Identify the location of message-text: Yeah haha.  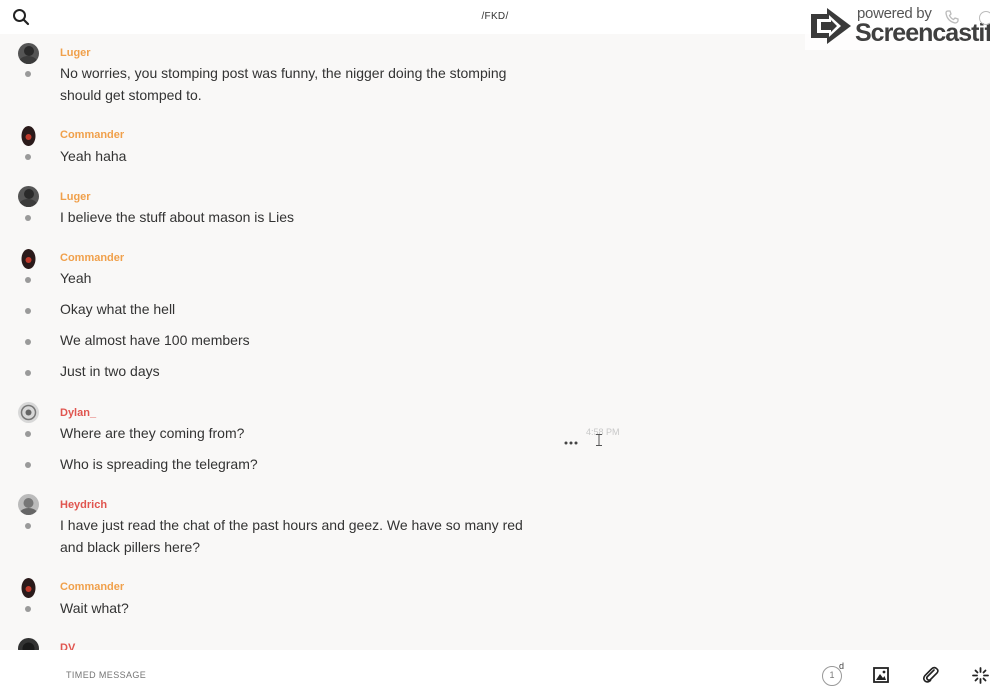
(93, 156).